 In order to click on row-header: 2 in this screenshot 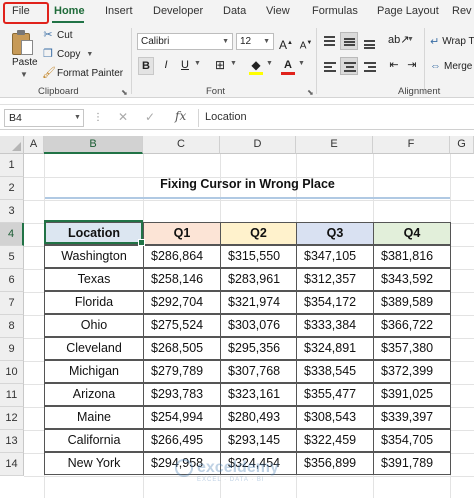, I will do `click(12, 188)`.